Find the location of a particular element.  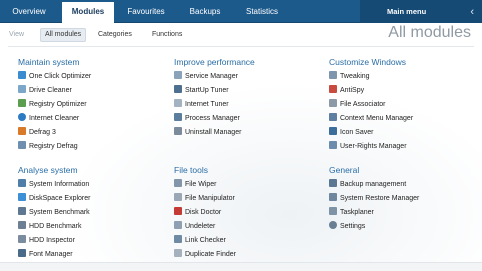

chevron-left-icon: ‹ is located at coordinates (472, 12).